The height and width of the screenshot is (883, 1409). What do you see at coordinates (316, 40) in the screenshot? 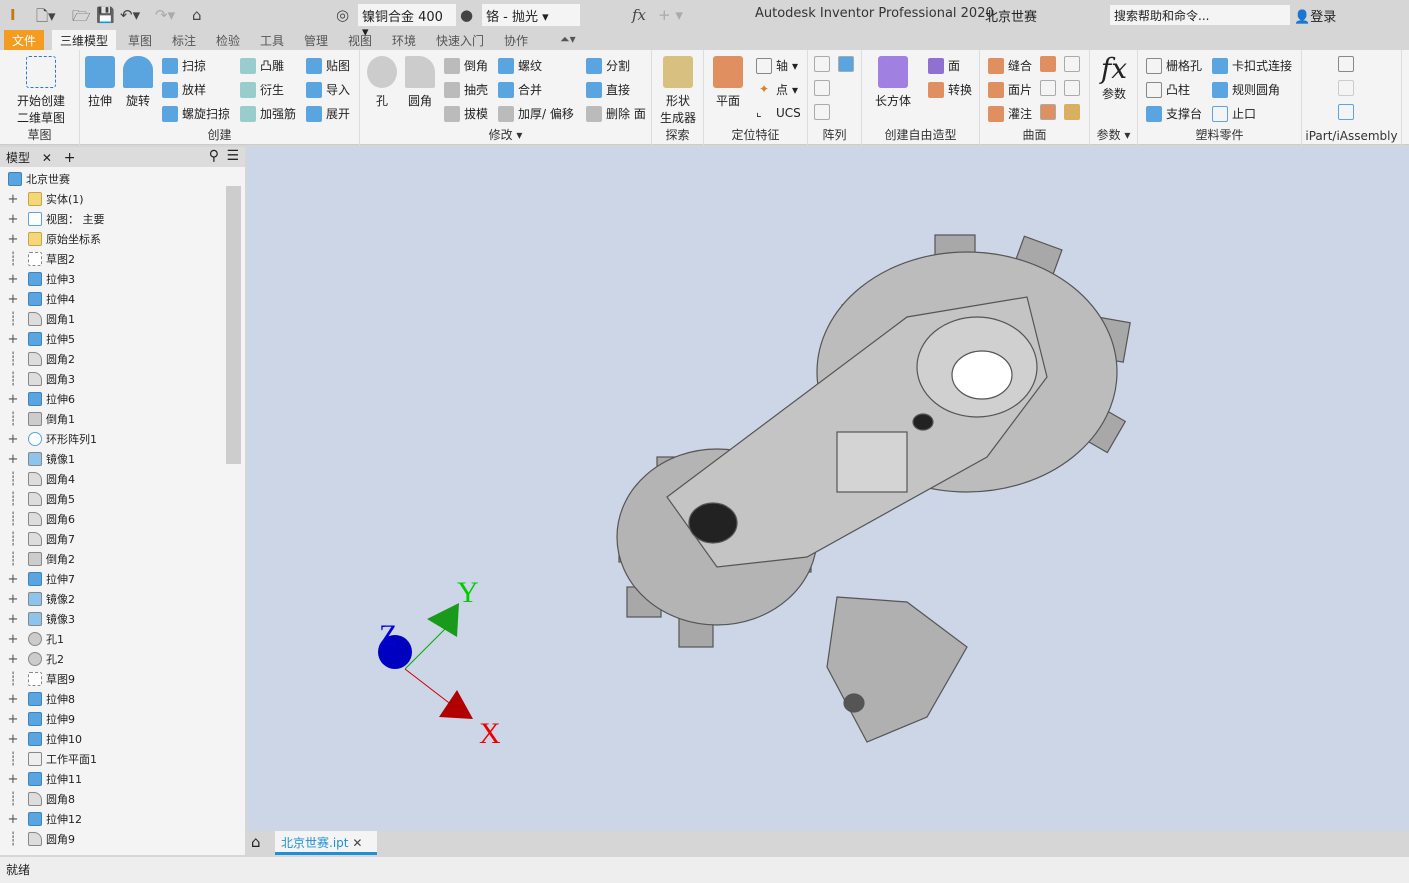
I see `tab-manage: 管理` at bounding box center [316, 40].